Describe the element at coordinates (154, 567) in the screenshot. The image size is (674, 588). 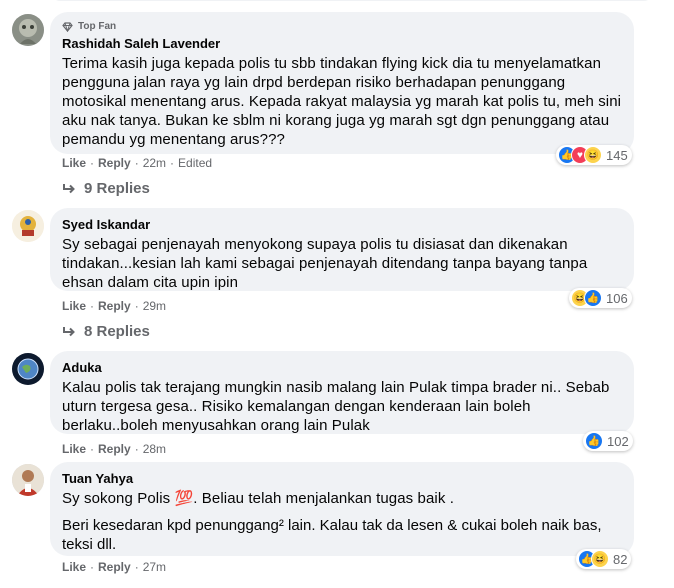
I see `timestamp: 27m` at that location.